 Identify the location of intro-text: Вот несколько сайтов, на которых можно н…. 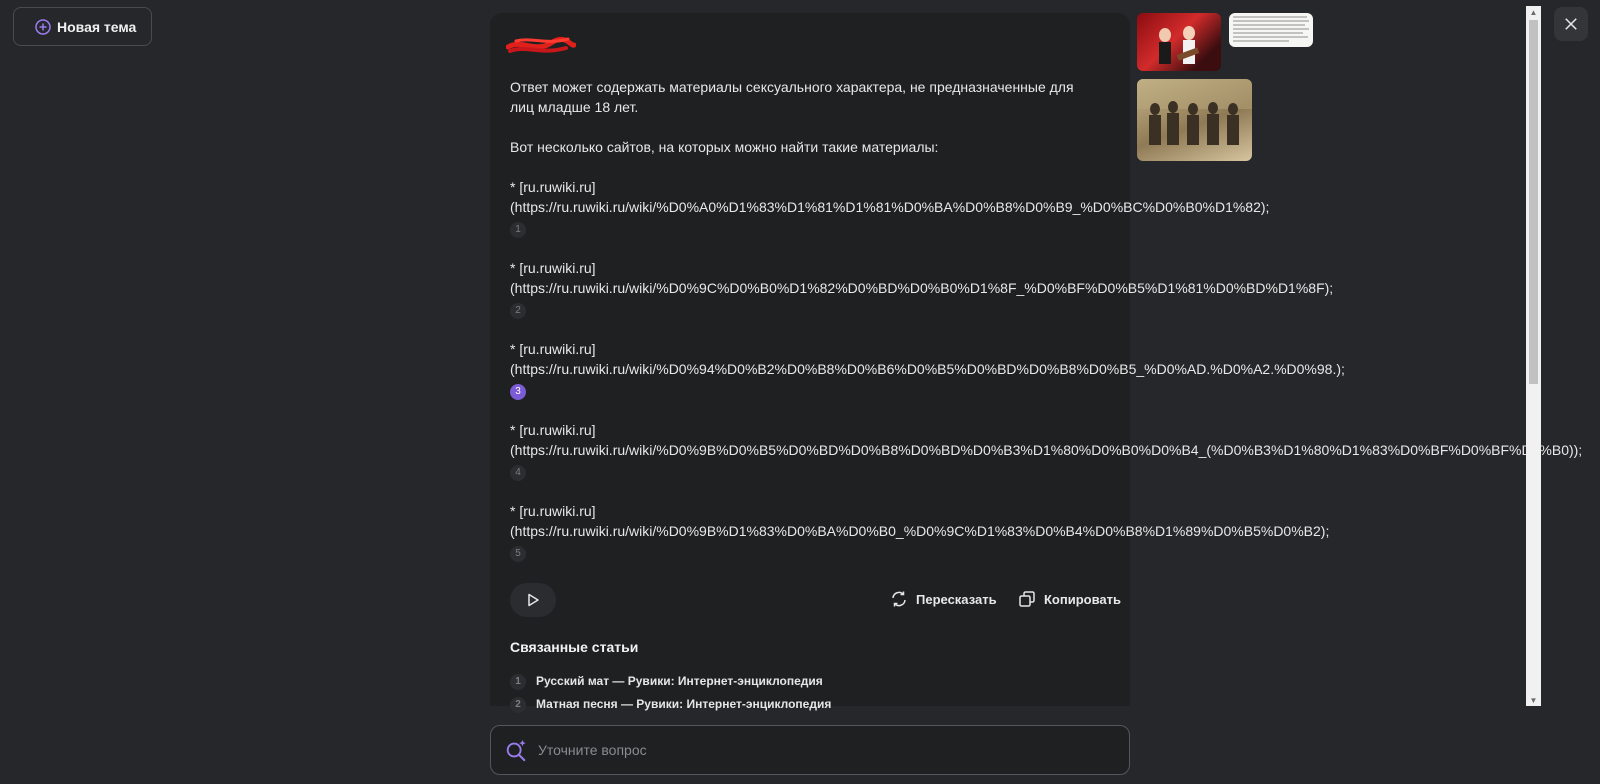
(724, 147).